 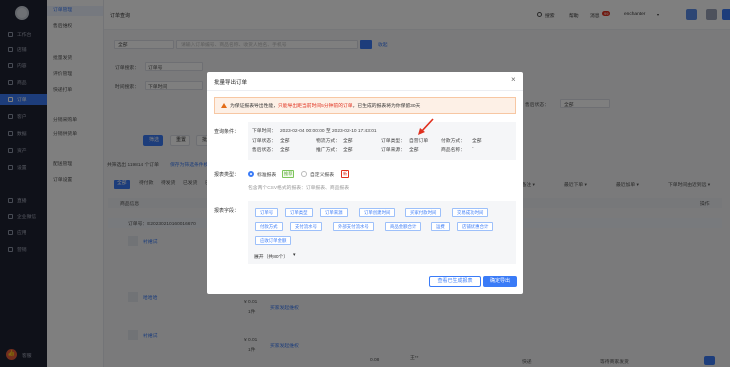 What do you see at coordinates (264, 131) in the screenshot?
I see `order-time-label: 下单时间：` at bounding box center [264, 131].